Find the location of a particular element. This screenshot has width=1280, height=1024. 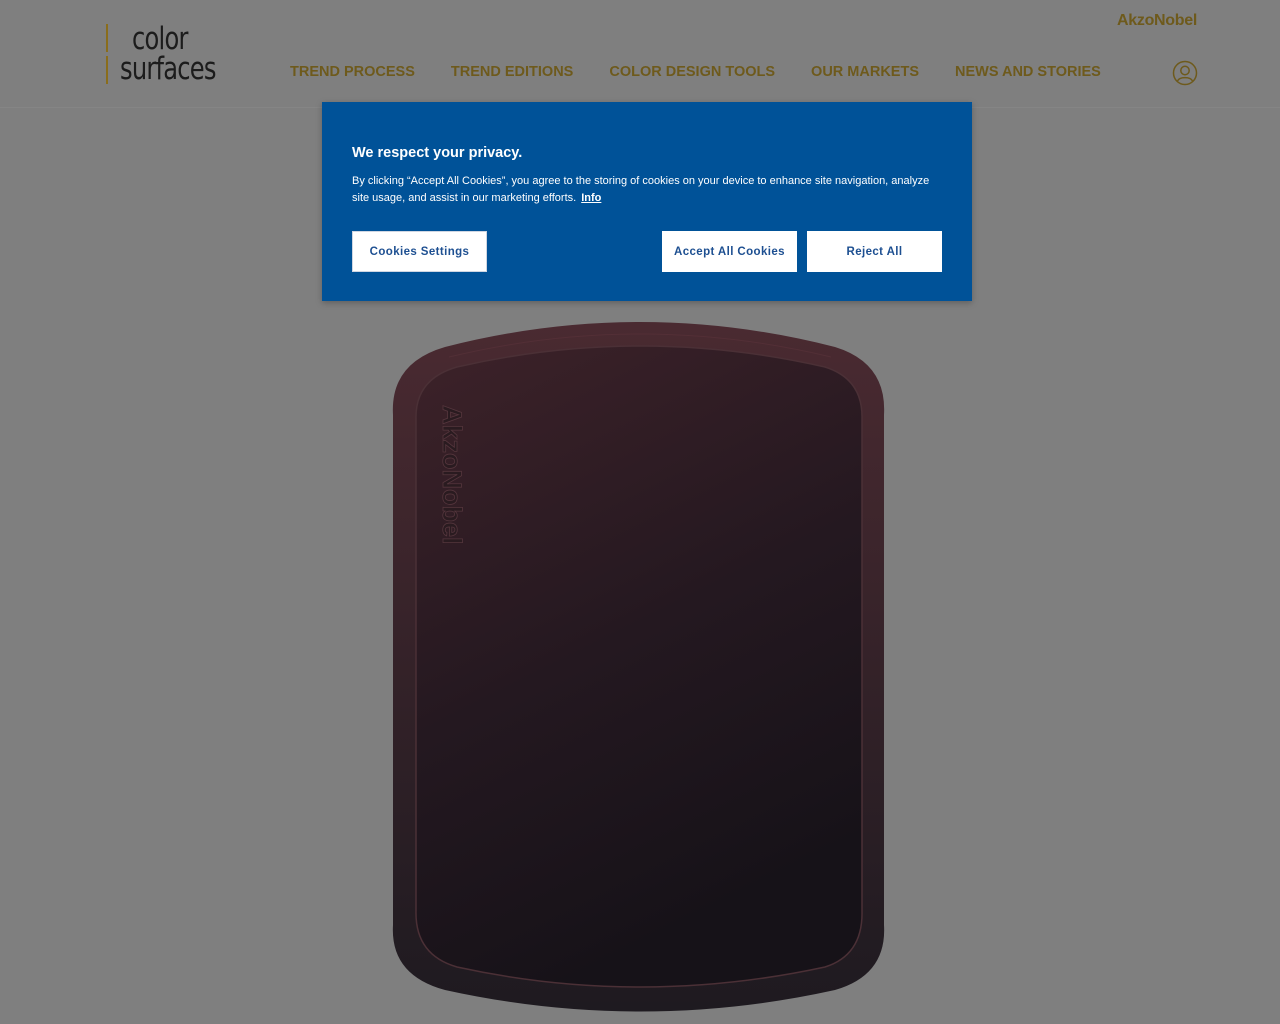

logo-word-surfaces: surfaces is located at coordinates (168, 69).